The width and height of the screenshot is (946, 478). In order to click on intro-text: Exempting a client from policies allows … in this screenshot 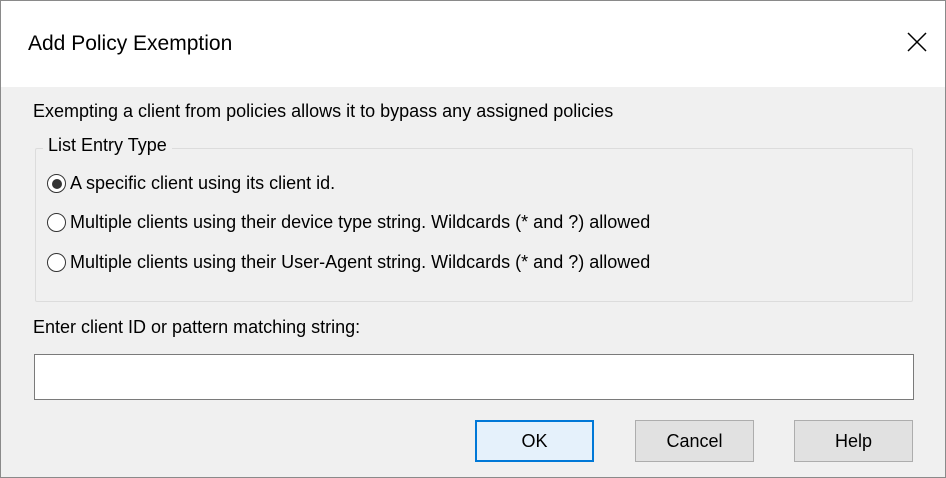, I will do `click(323, 111)`.